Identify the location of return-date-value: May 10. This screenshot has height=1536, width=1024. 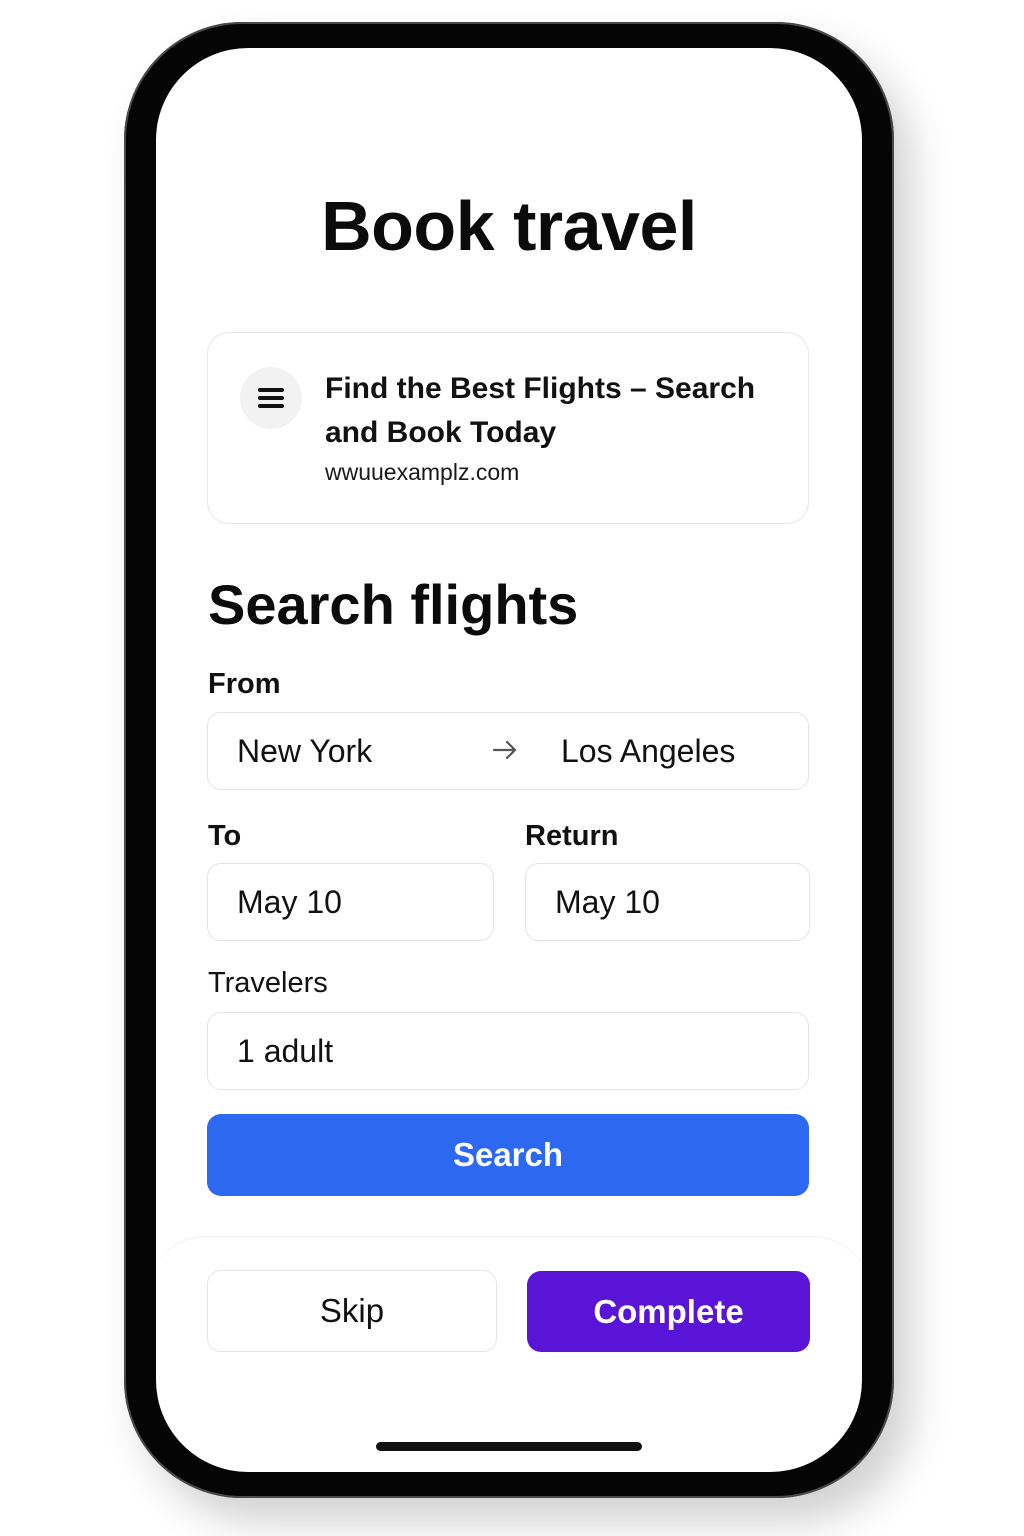
(607, 901).